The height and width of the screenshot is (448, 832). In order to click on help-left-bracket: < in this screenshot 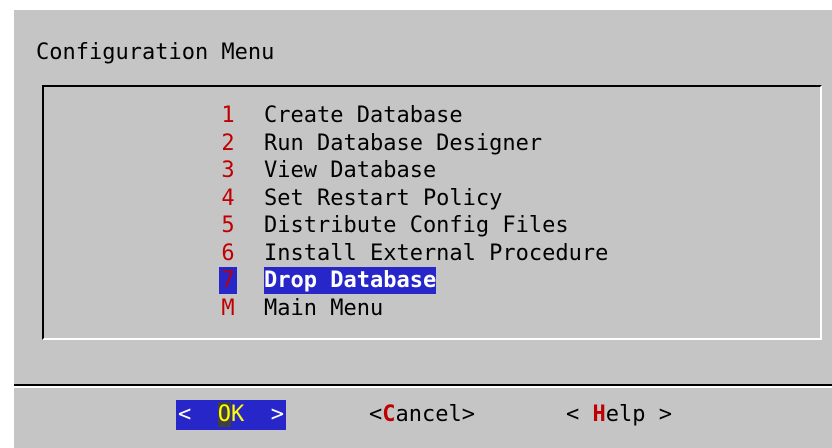, I will do `click(579, 414)`.